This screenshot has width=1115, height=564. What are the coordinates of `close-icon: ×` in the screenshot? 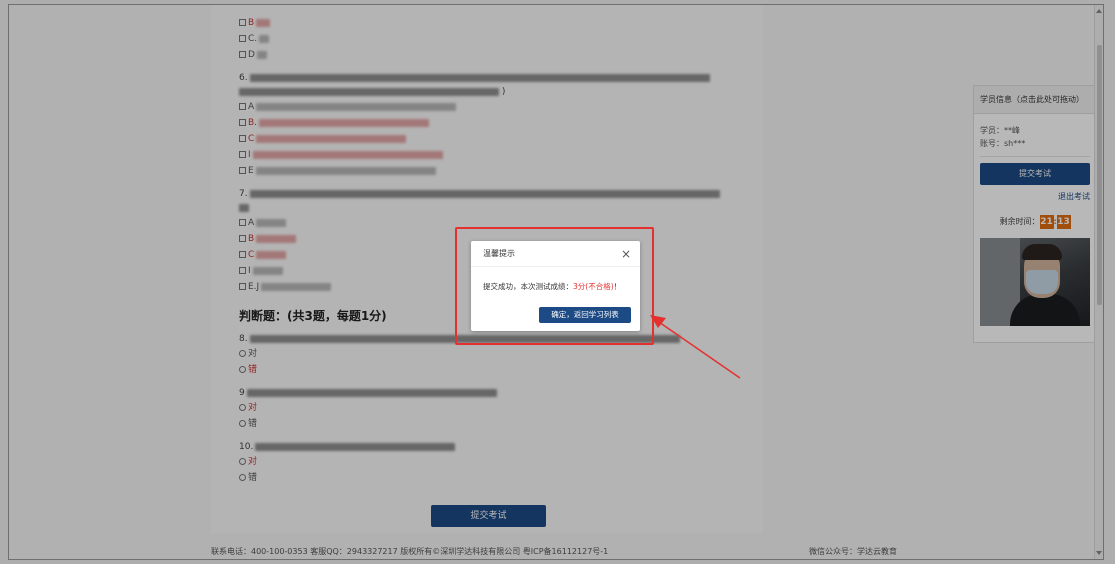 It's located at (626, 254).